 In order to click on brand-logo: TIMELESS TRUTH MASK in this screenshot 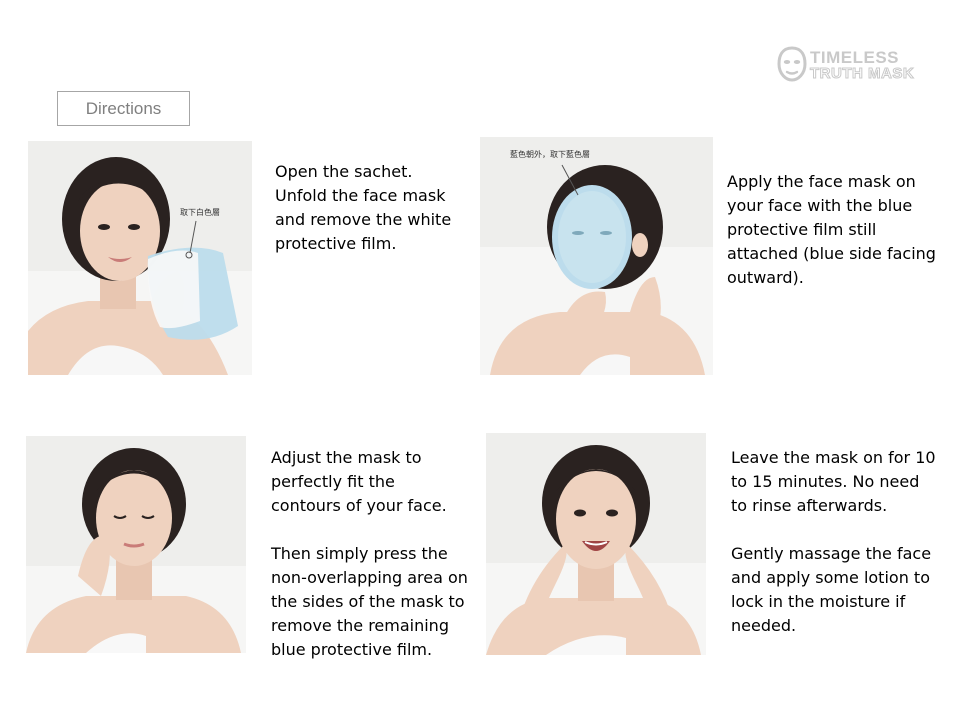, I will do `click(851, 64)`.